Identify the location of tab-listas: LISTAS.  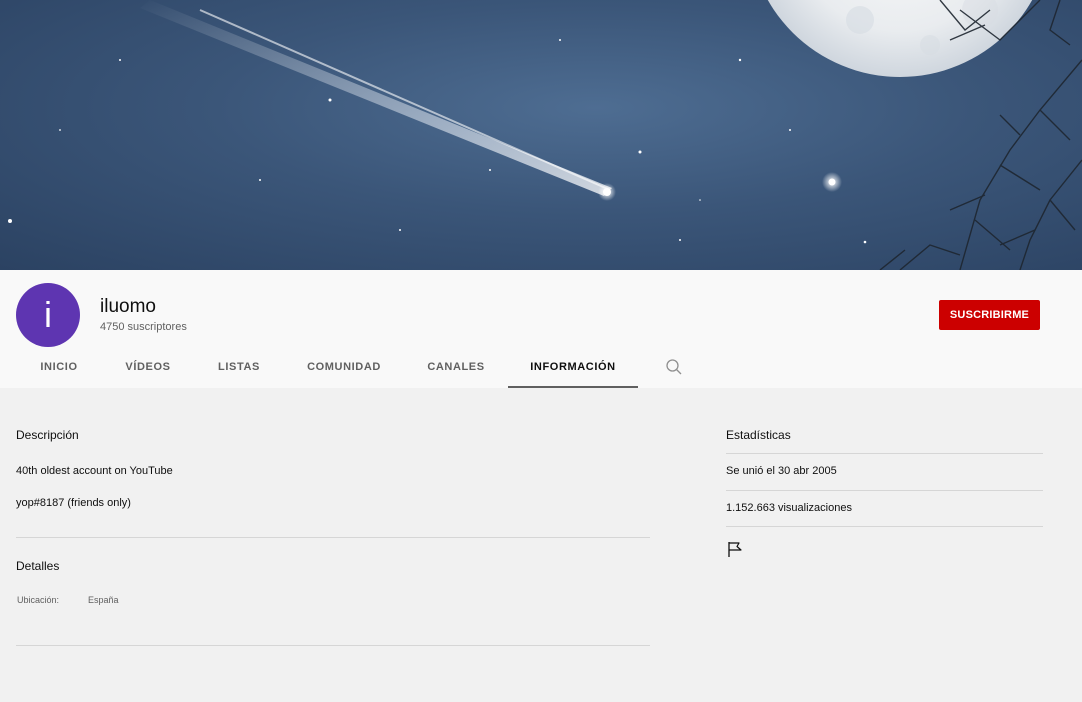
(239, 367).